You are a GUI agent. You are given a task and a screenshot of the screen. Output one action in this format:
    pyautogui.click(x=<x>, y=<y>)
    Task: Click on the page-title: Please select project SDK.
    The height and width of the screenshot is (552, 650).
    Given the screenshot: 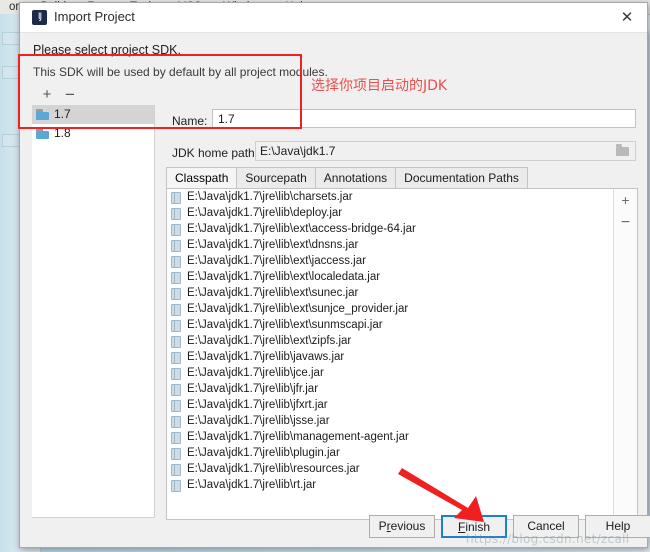 What is the action you would take?
    pyautogui.click(x=107, y=50)
    